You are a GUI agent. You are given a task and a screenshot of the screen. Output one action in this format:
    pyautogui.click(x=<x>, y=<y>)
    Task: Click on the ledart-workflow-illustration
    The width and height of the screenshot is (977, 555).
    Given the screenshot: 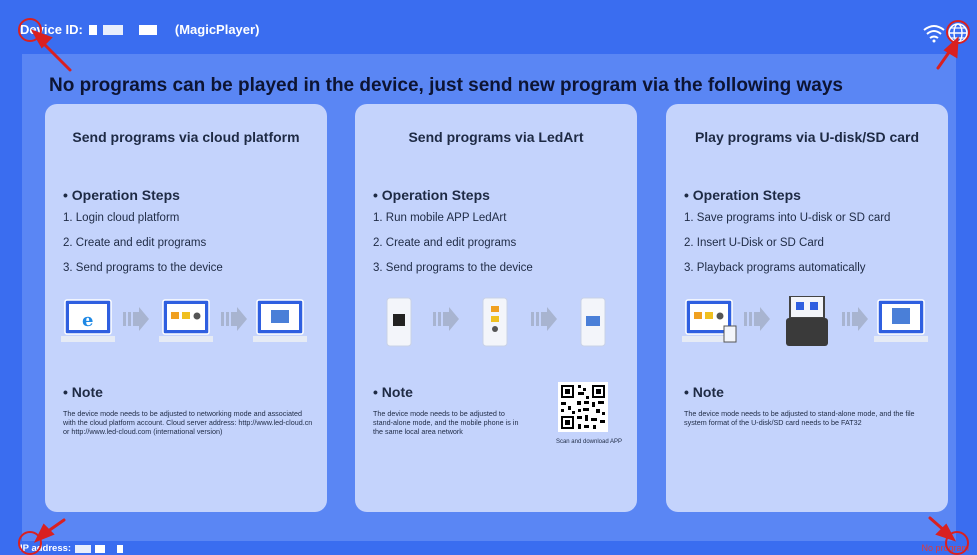 What is the action you would take?
    pyautogui.click(x=496, y=322)
    